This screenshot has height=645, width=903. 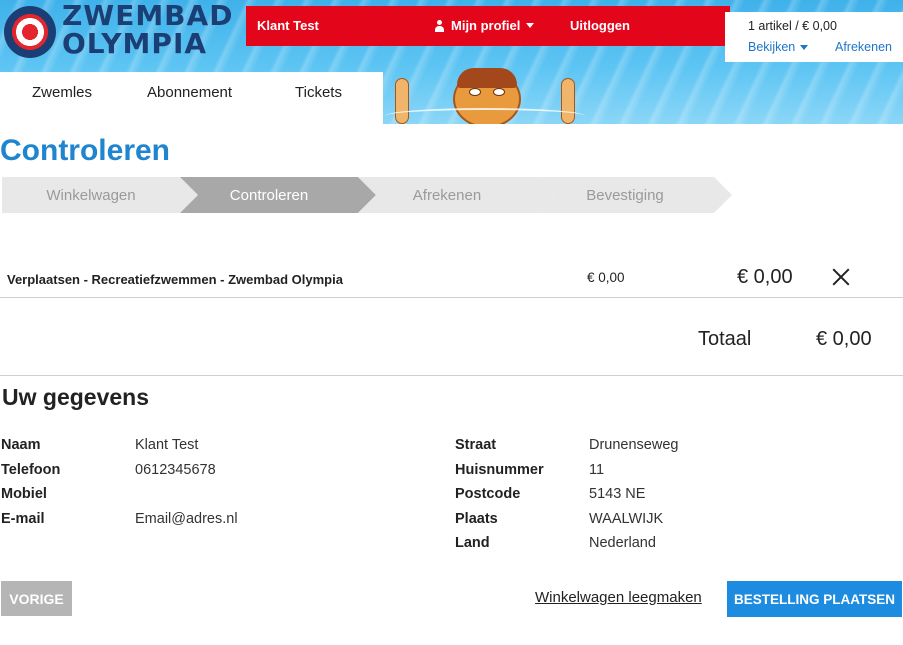 What do you see at coordinates (31, 469) in the screenshot?
I see `detail-label: Telefoon` at bounding box center [31, 469].